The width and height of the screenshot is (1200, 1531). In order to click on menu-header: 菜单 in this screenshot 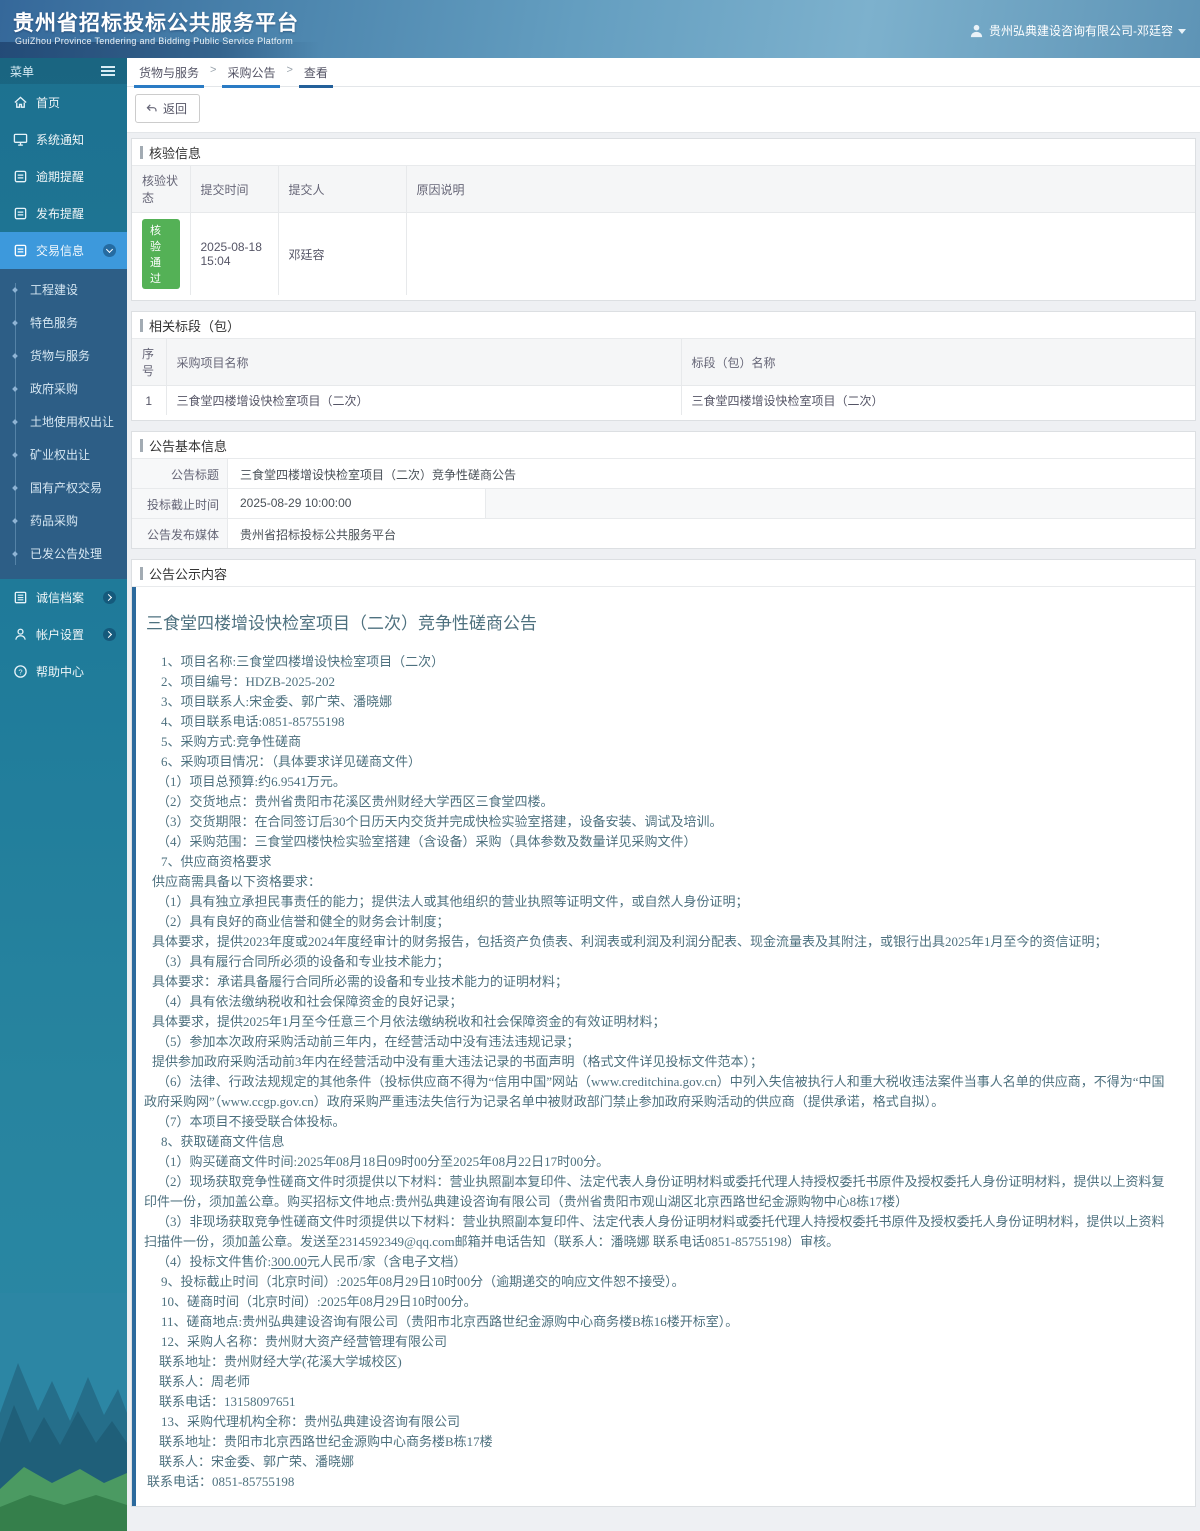, I will do `click(63, 71)`.